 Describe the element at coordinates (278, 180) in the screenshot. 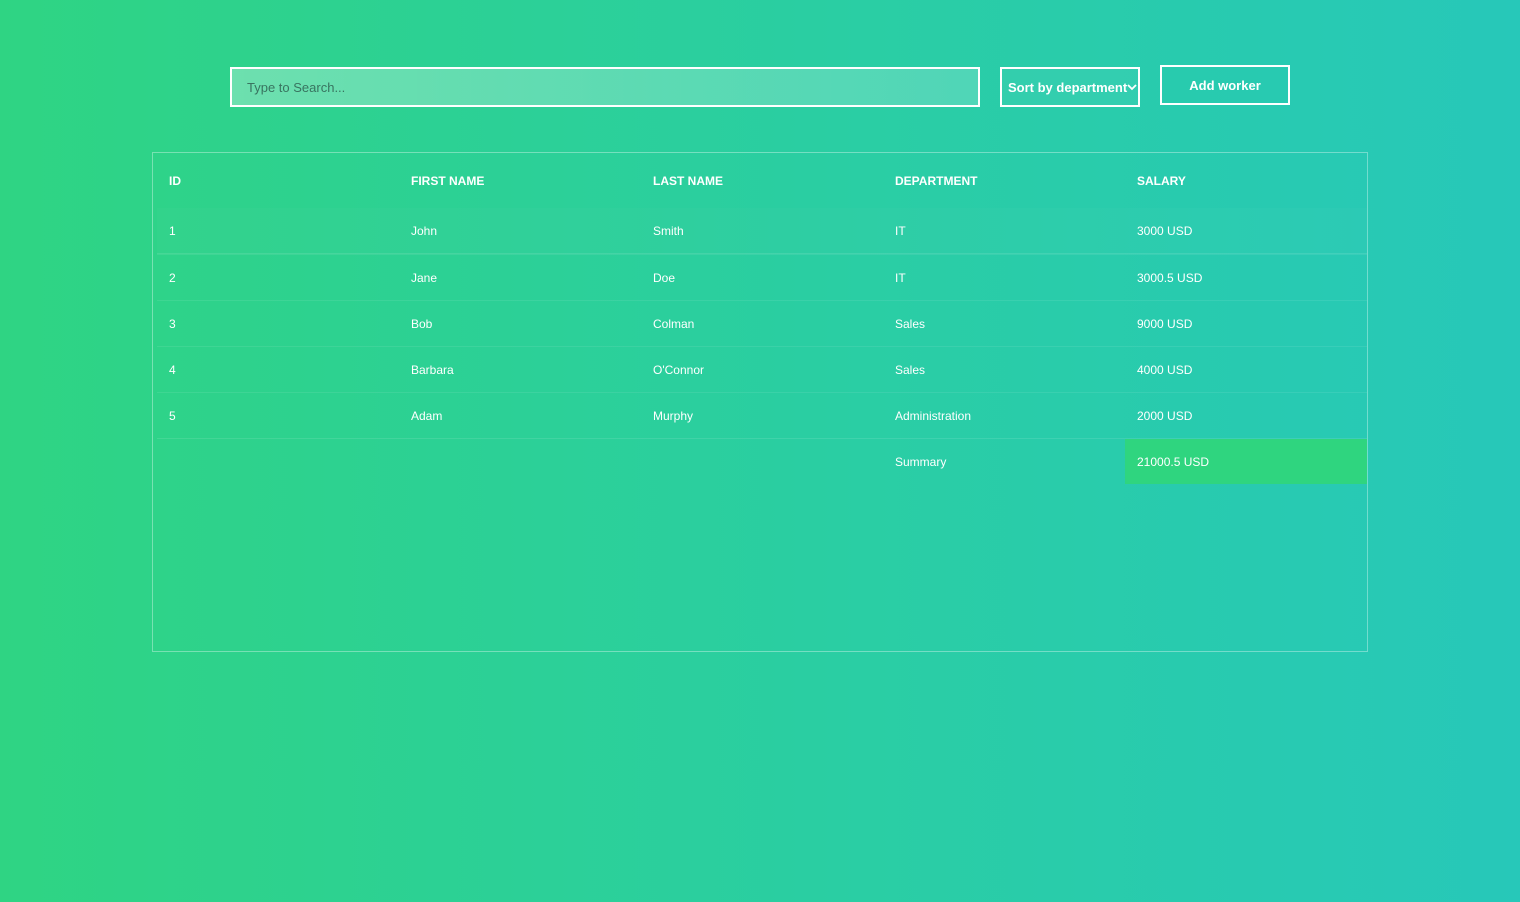

I see `column-header-id: ID` at that location.